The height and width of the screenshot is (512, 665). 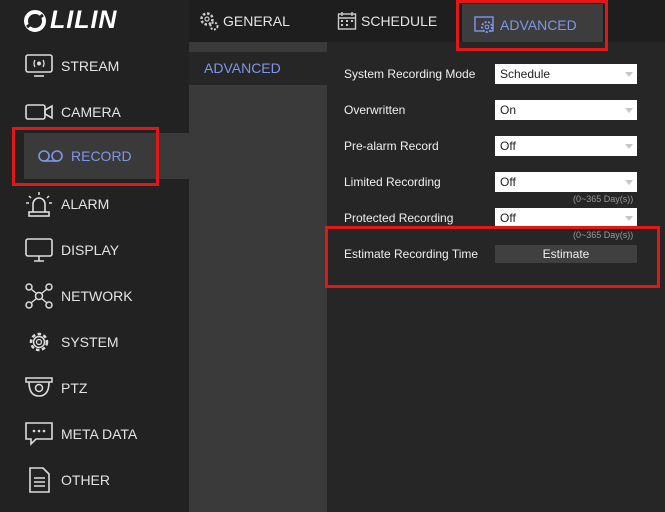 What do you see at coordinates (209, 21) in the screenshot?
I see `gear-icon` at bounding box center [209, 21].